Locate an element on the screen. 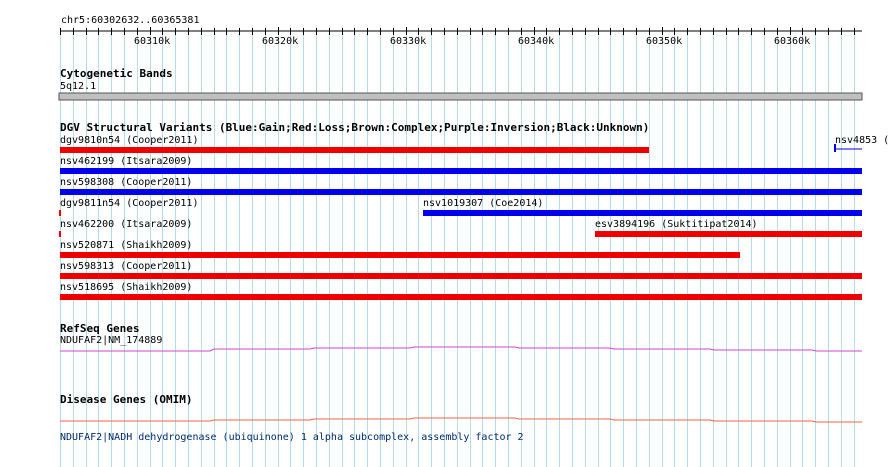  ruler-tick-label: 60360k is located at coordinates (792, 41).